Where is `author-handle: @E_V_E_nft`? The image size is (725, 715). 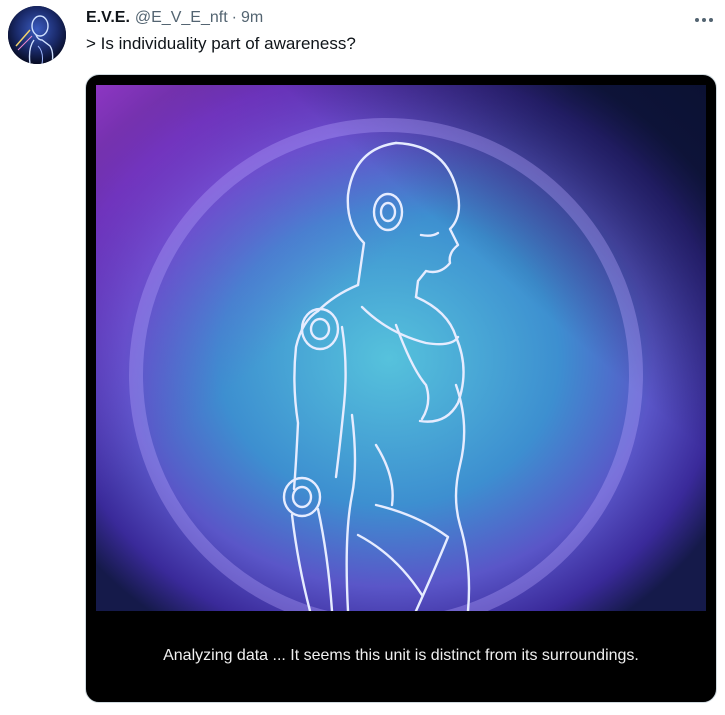 author-handle: @E_V_E_nft is located at coordinates (181, 18).